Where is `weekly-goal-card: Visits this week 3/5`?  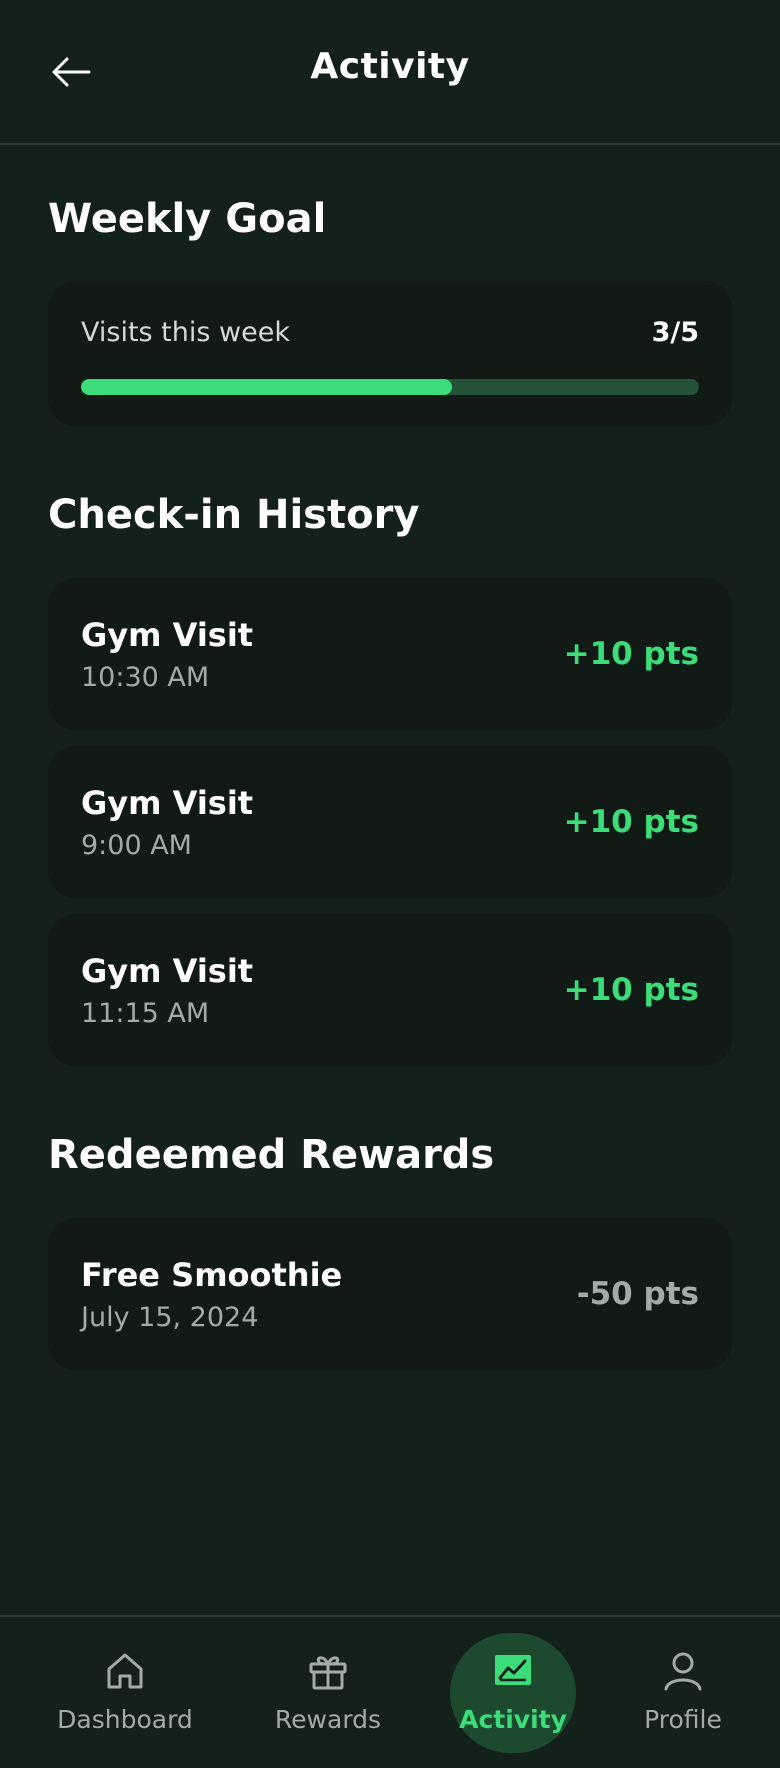
weekly-goal-card: Visits this week 3/5 is located at coordinates (390, 353).